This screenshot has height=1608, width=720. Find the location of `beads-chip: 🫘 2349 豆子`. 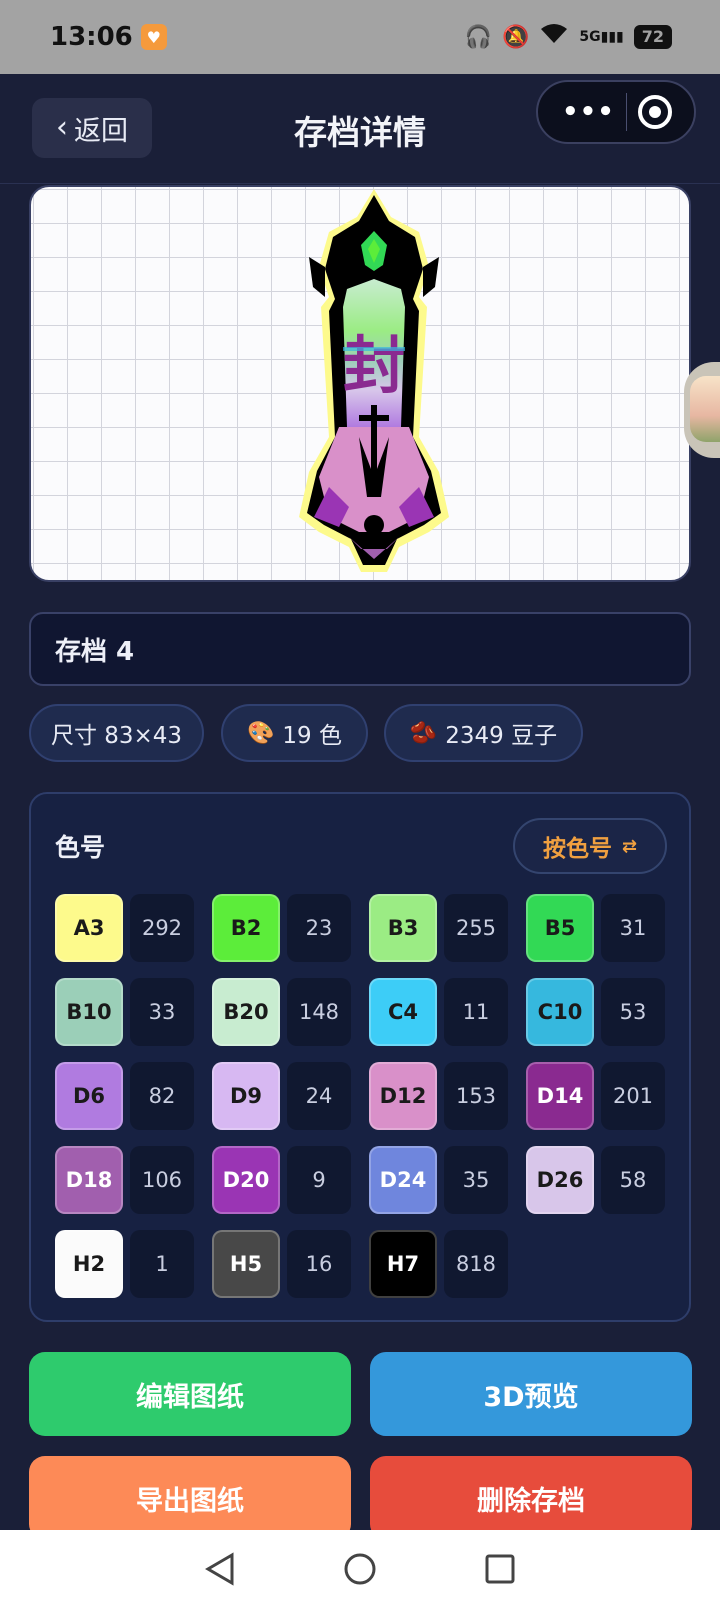

beads-chip: 🫘 2349 豆子 is located at coordinates (483, 733).